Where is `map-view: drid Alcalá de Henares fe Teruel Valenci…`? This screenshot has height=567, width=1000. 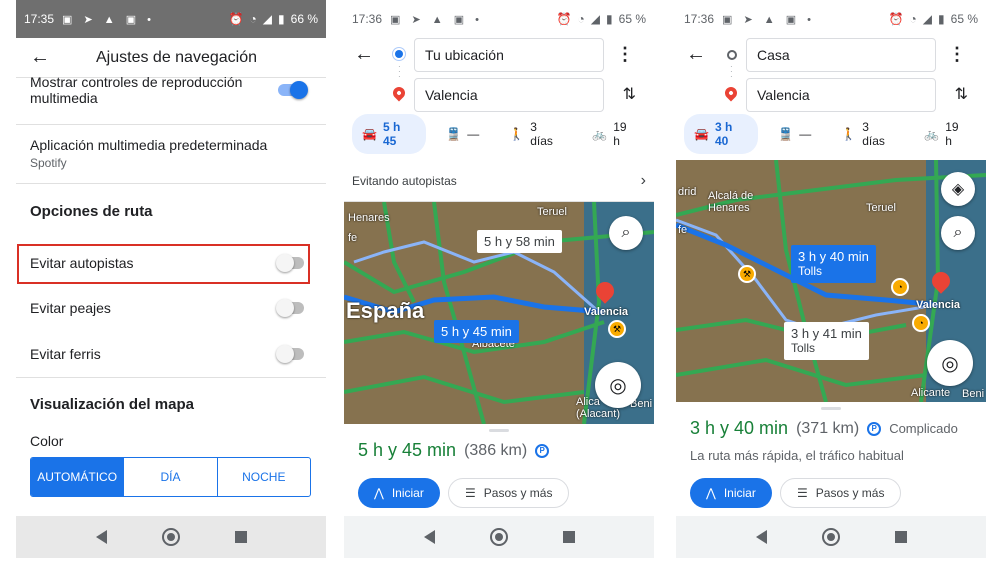
map-view: drid Alcalá de Henares fe Teruel Valenci… is located at coordinates (831, 281).